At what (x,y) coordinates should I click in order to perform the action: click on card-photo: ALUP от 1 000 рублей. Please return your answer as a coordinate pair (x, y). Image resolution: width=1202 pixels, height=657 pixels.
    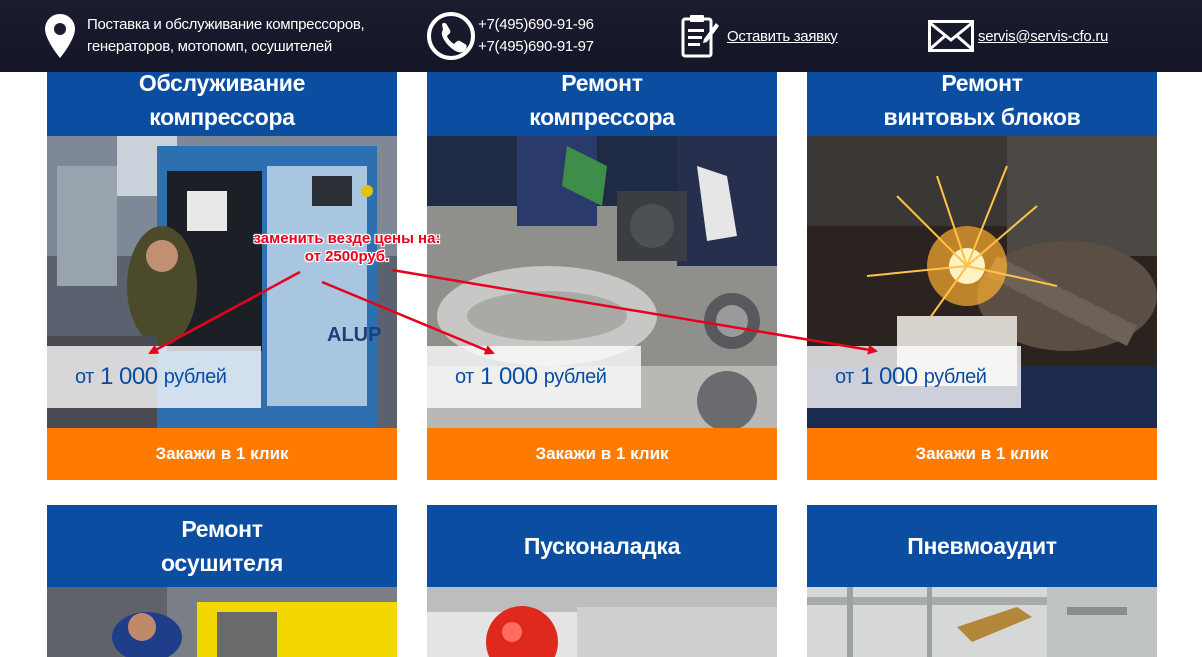
    Looking at the image, I should click on (222, 282).